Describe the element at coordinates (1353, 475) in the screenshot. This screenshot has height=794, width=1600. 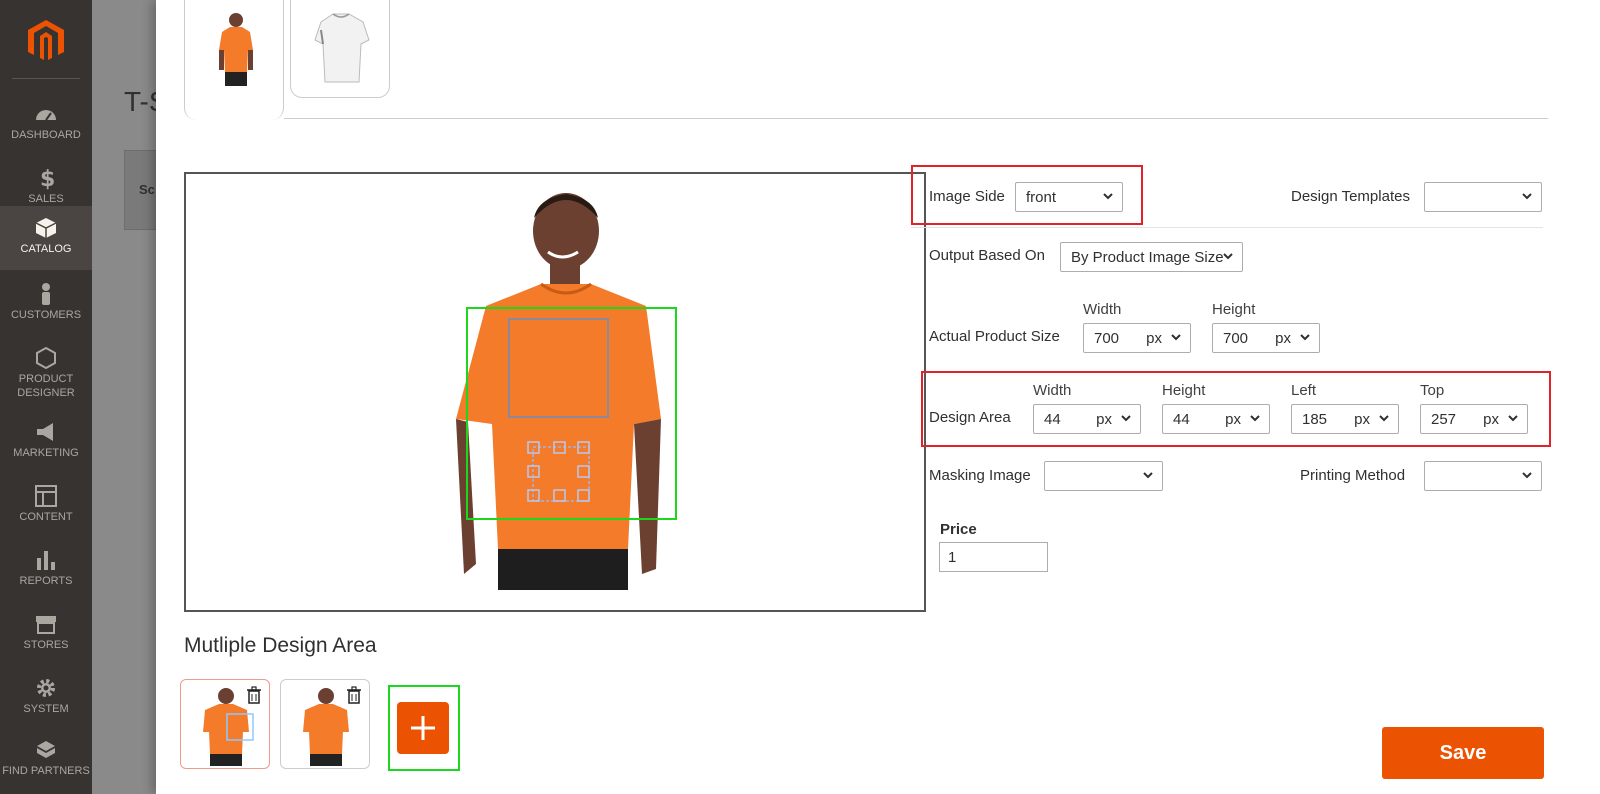
I see `printing-method-label: Printing Method` at that location.